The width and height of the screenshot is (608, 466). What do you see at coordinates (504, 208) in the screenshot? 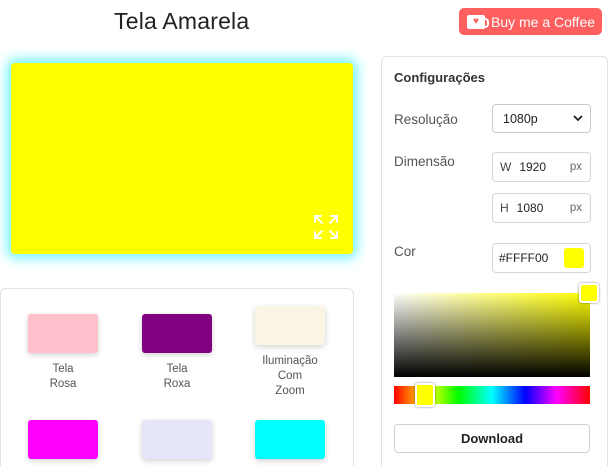
I see `height-prefix: H` at bounding box center [504, 208].